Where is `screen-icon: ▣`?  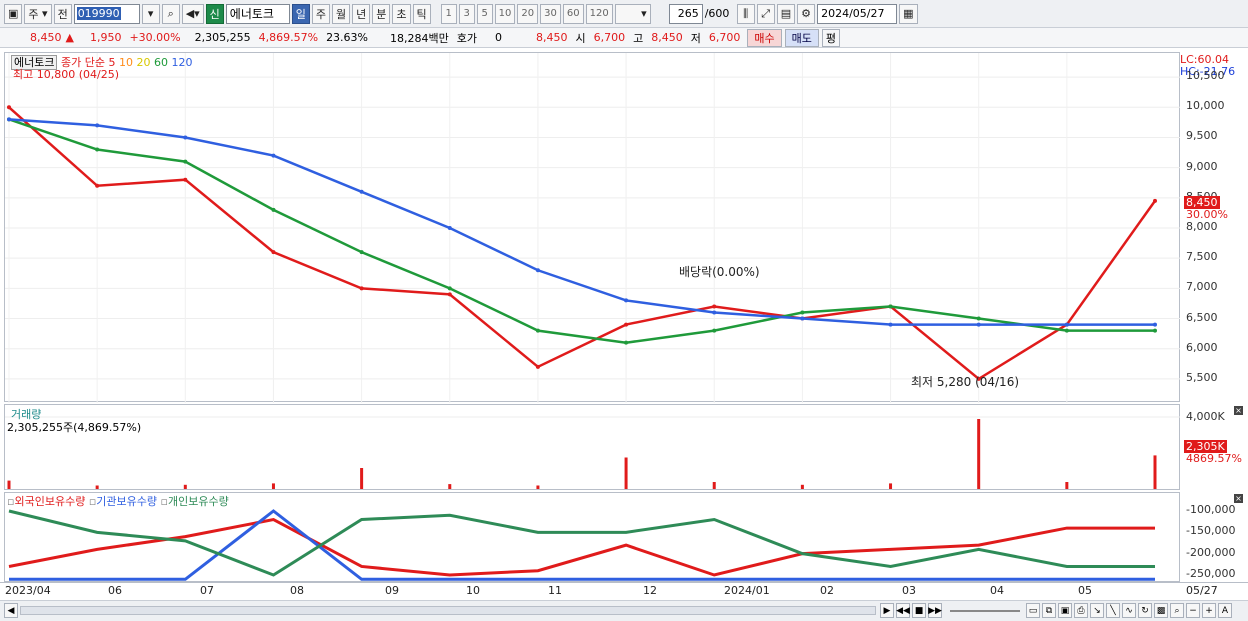 screen-icon: ▣ is located at coordinates (1065, 610).